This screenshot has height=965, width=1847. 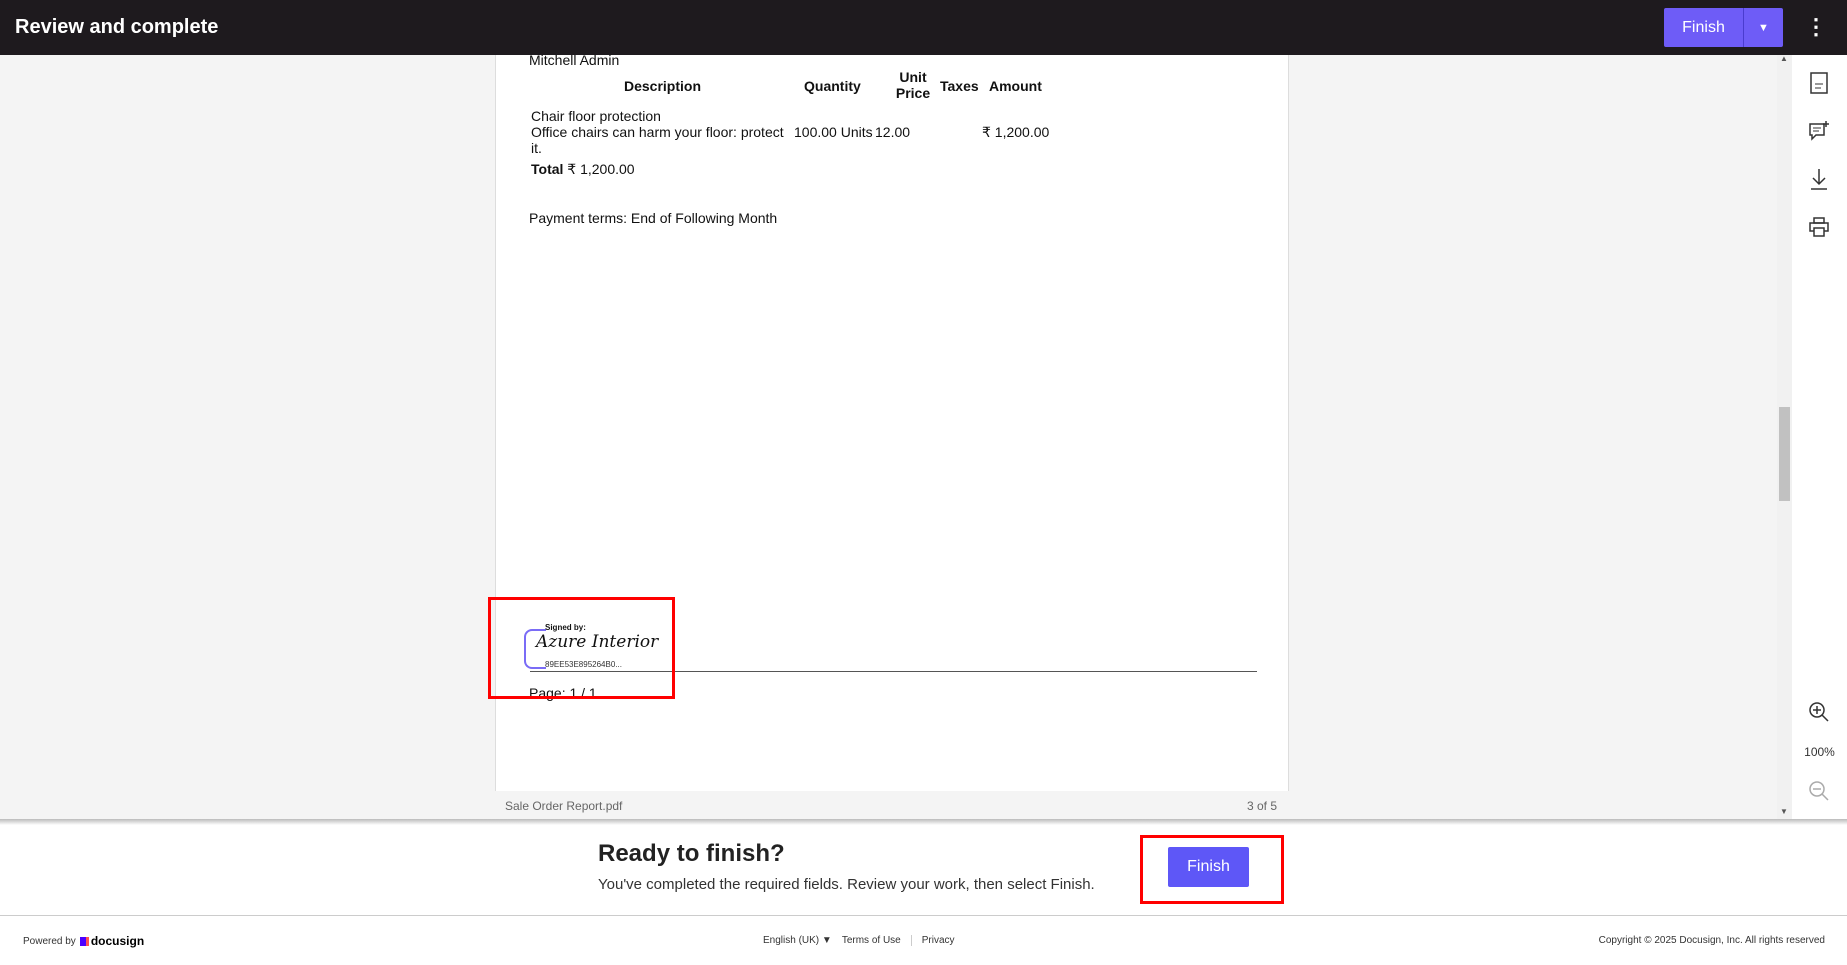 What do you see at coordinates (923, 822) in the screenshot?
I see `panel-shadow` at bounding box center [923, 822].